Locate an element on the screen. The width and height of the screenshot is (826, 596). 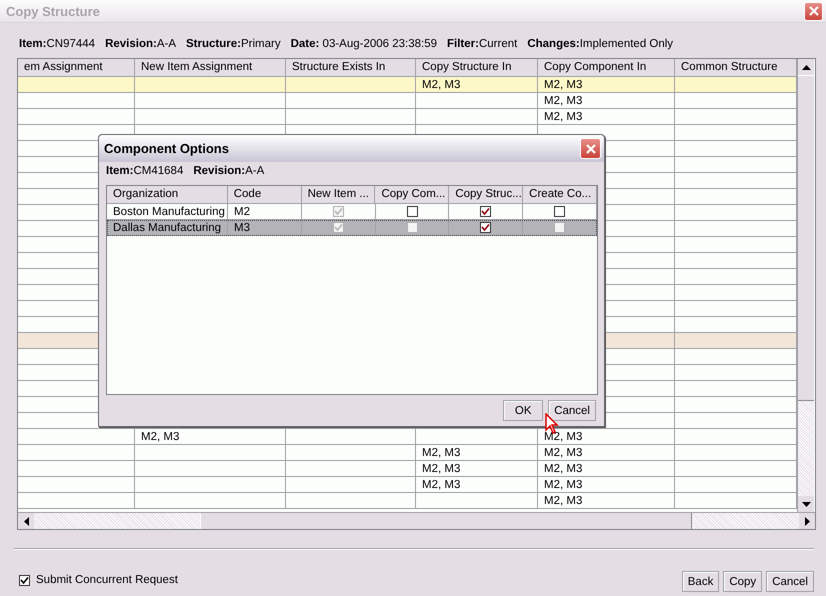
column-header: Code is located at coordinates (265, 195).